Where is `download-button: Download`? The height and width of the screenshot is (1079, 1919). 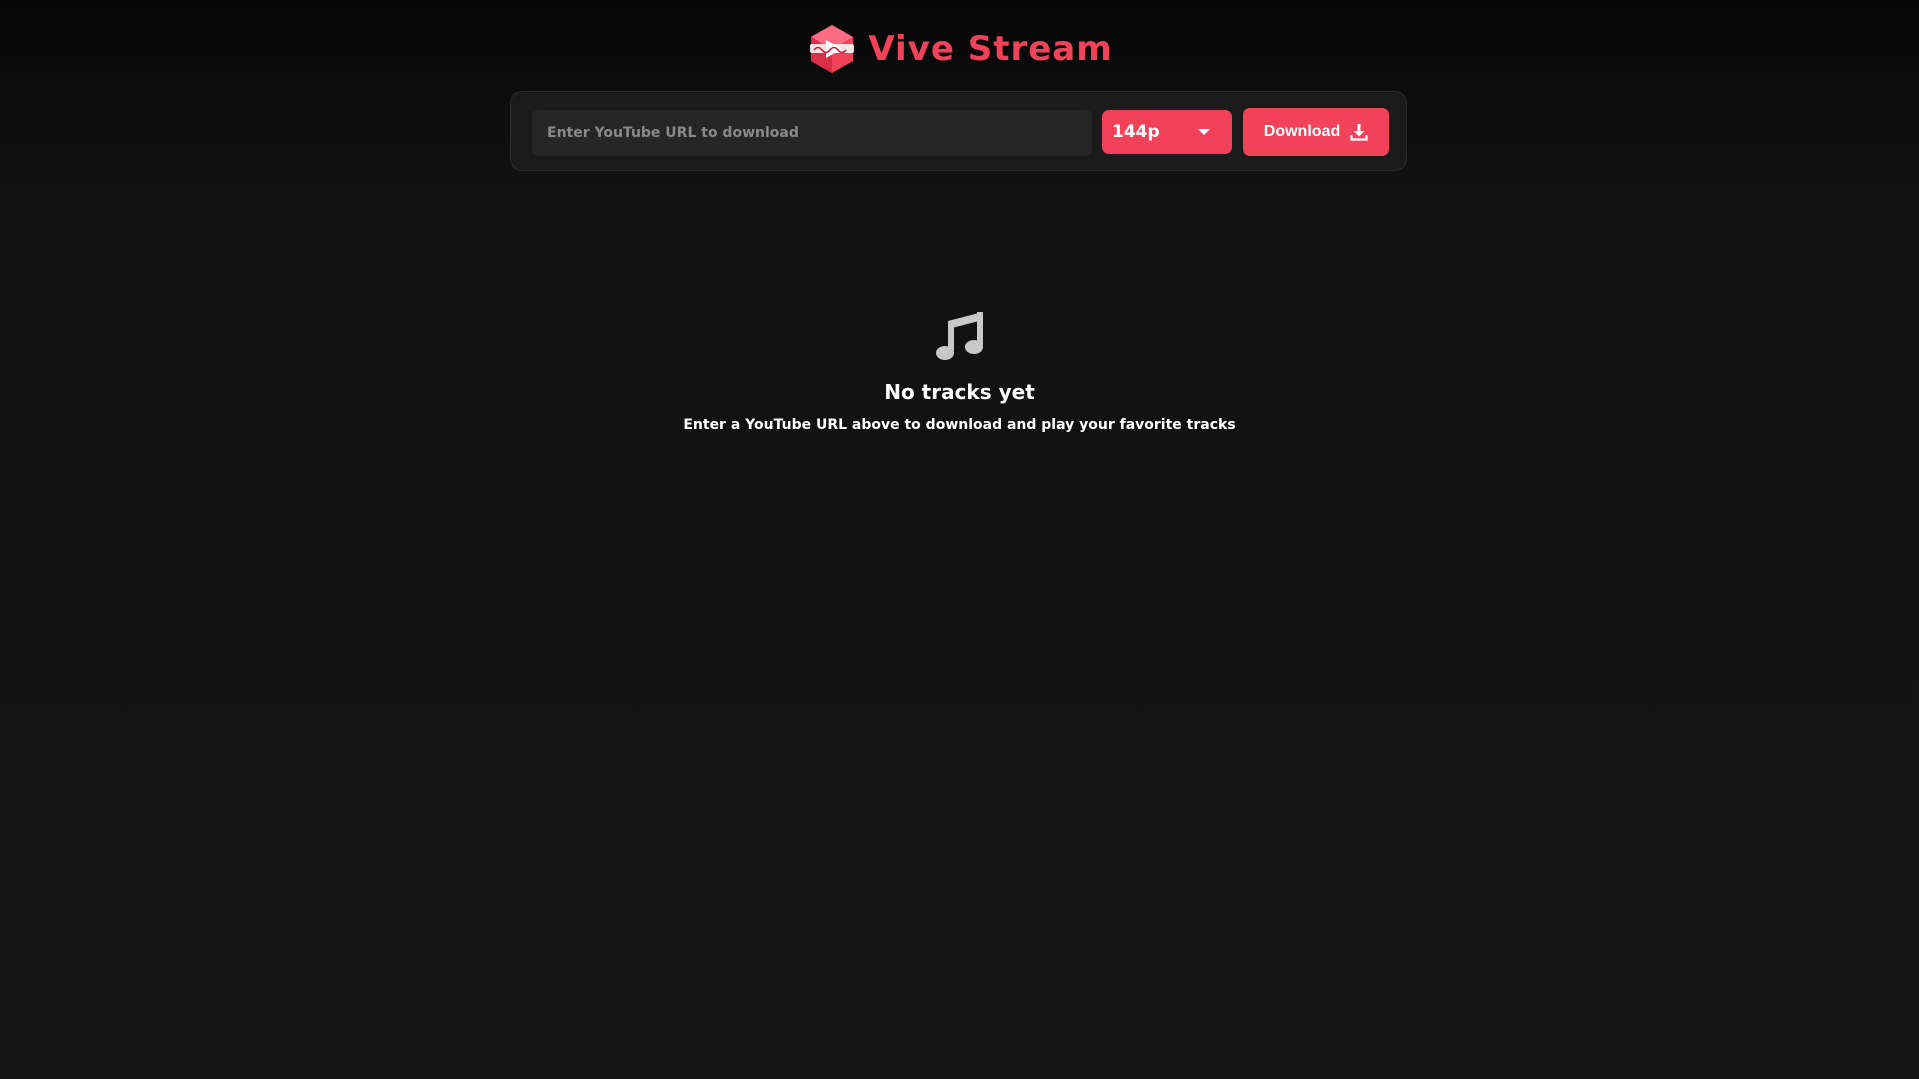 download-button: Download is located at coordinates (1316, 132).